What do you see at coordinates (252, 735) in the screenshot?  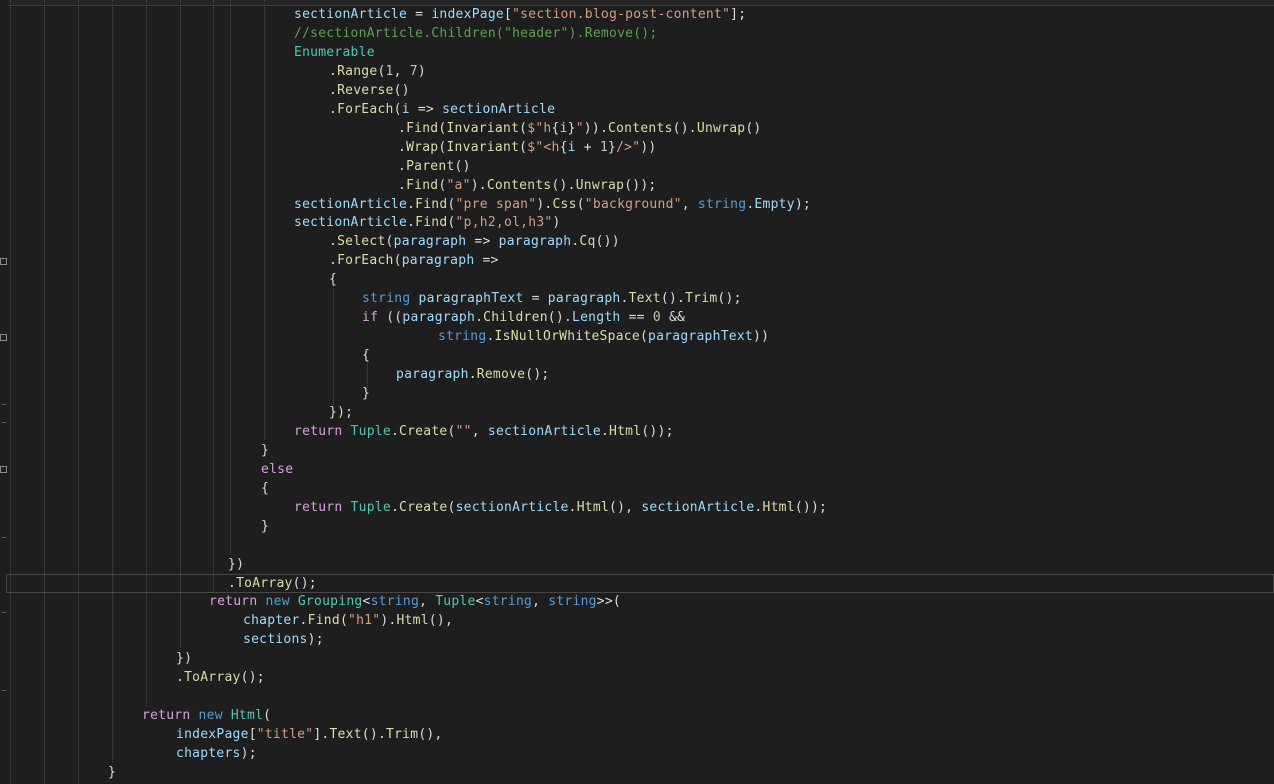 I see `code-token: [` at bounding box center [252, 735].